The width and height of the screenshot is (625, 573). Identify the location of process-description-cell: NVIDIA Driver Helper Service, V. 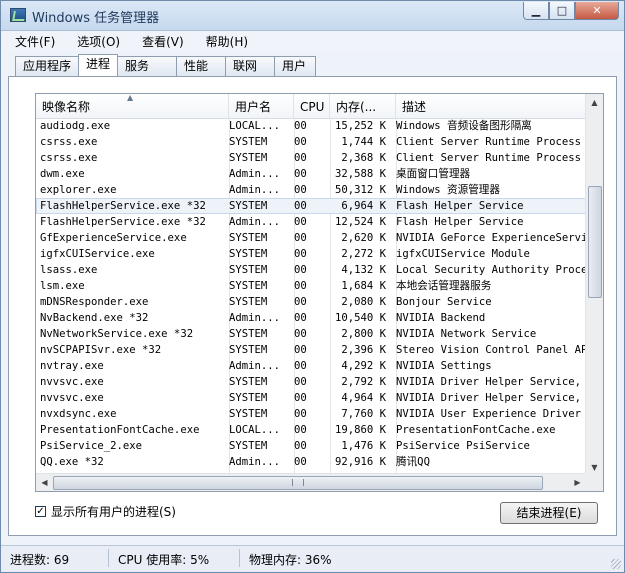
(491, 398).